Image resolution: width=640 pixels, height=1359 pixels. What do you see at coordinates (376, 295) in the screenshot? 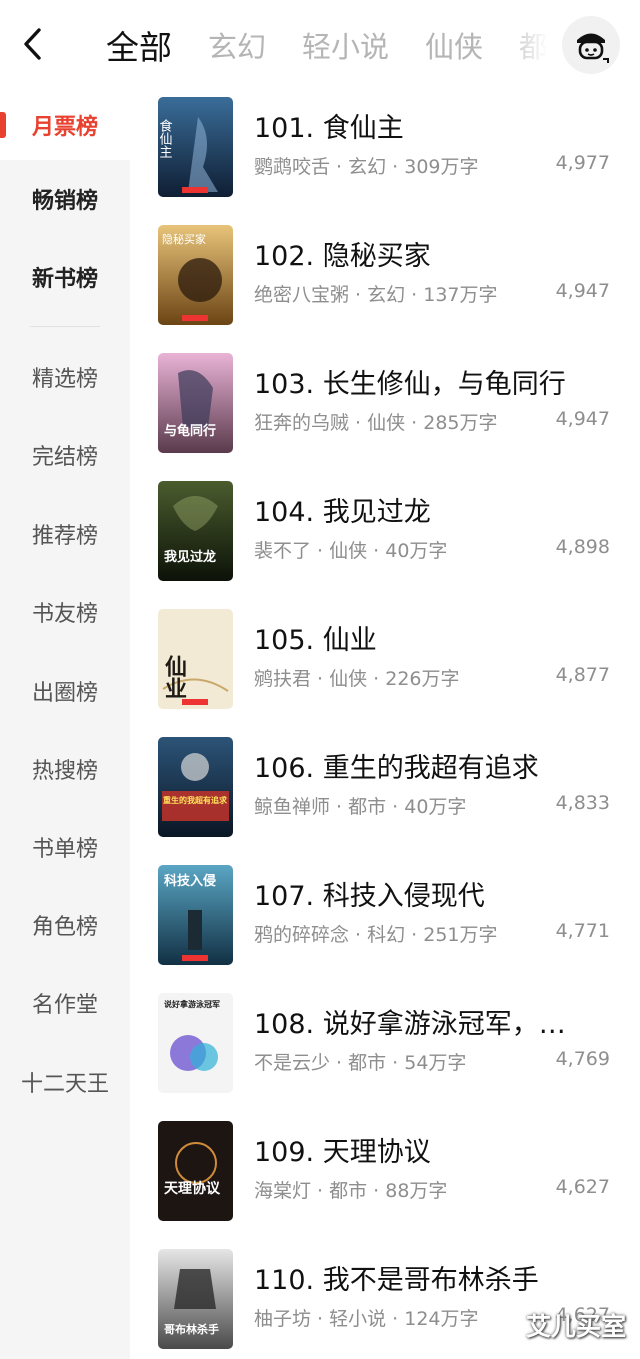
I see `book-meta: 绝密八宝粥 · 玄幻 · 137万字` at bounding box center [376, 295].